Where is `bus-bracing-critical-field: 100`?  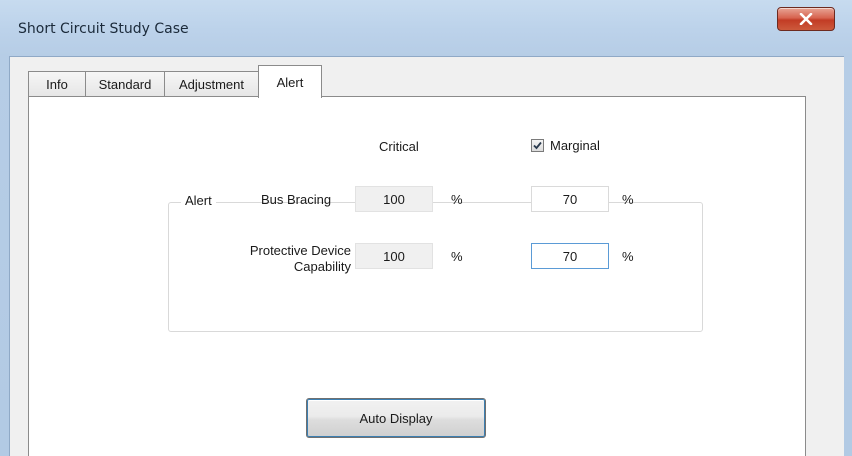 bus-bracing-critical-field: 100 is located at coordinates (394, 199).